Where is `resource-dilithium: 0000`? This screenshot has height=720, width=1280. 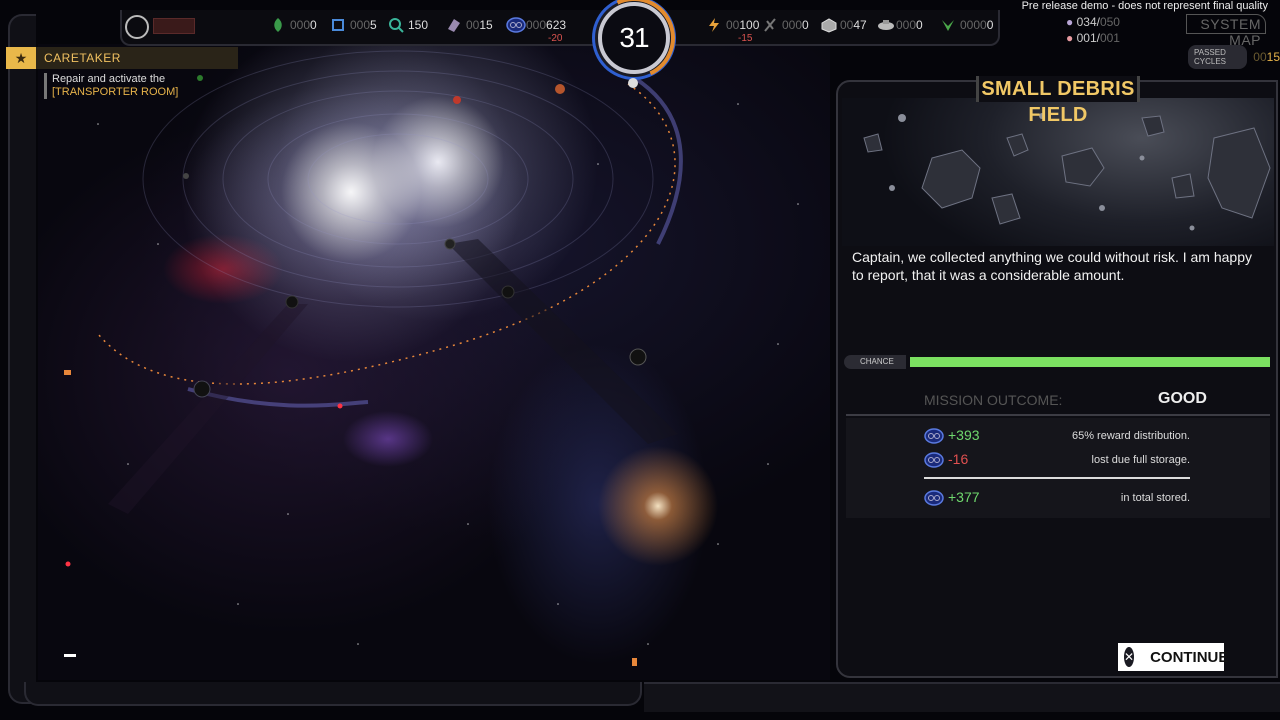
resource-dilithium: 0000 is located at coordinates (293, 25).